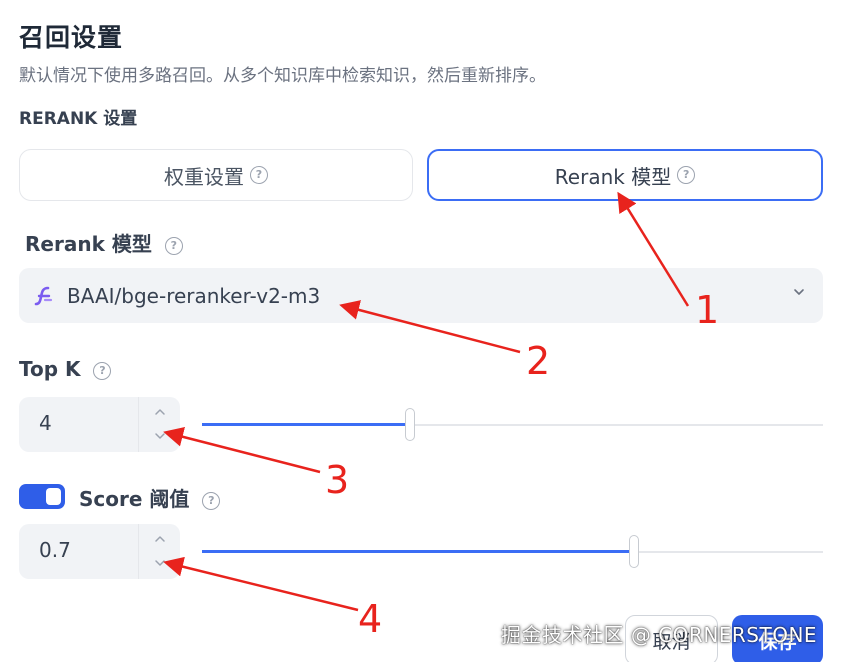  What do you see at coordinates (707, 310) in the screenshot?
I see `annotation-number-1: 1` at bounding box center [707, 310].